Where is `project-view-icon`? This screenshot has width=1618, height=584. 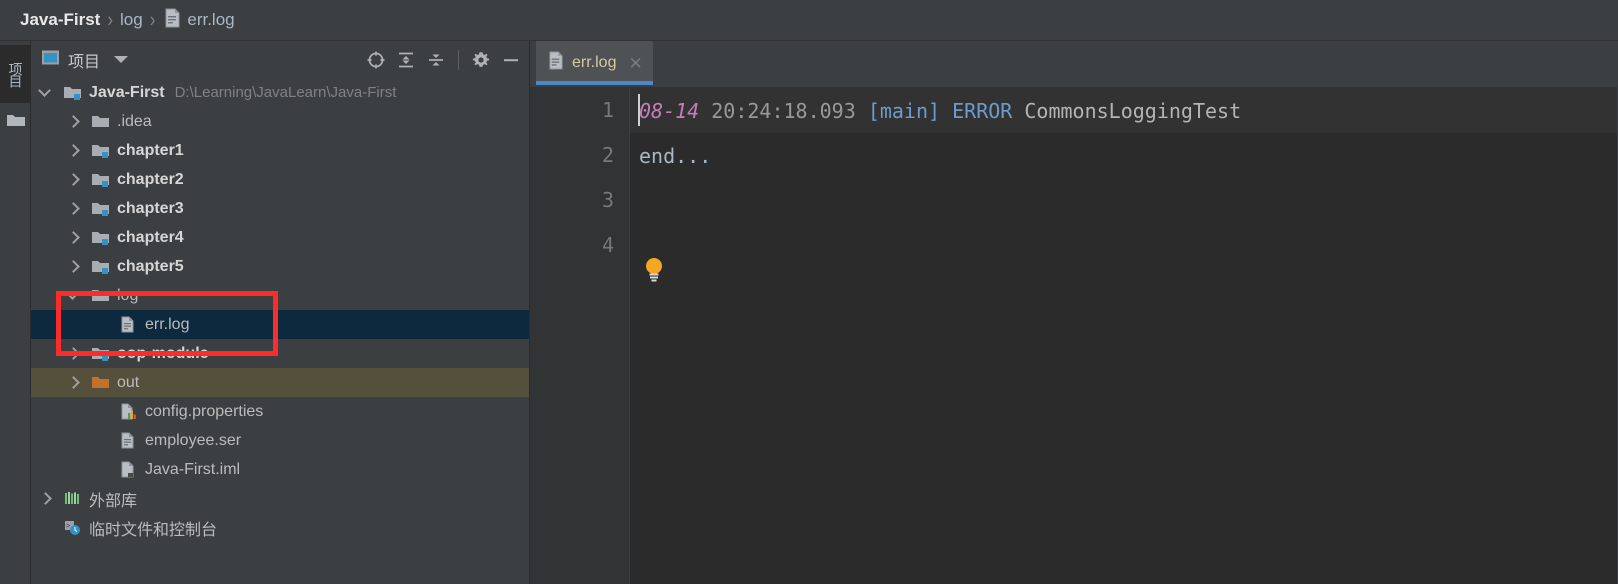
project-view-icon is located at coordinates (50, 60).